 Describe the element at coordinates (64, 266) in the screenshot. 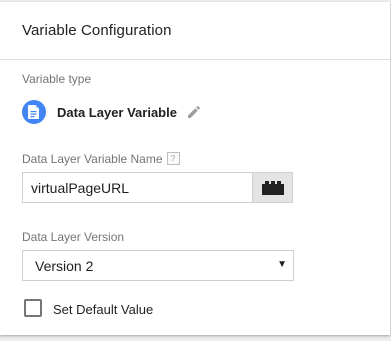

I see `dlv-version-value: Version 2` at that location.